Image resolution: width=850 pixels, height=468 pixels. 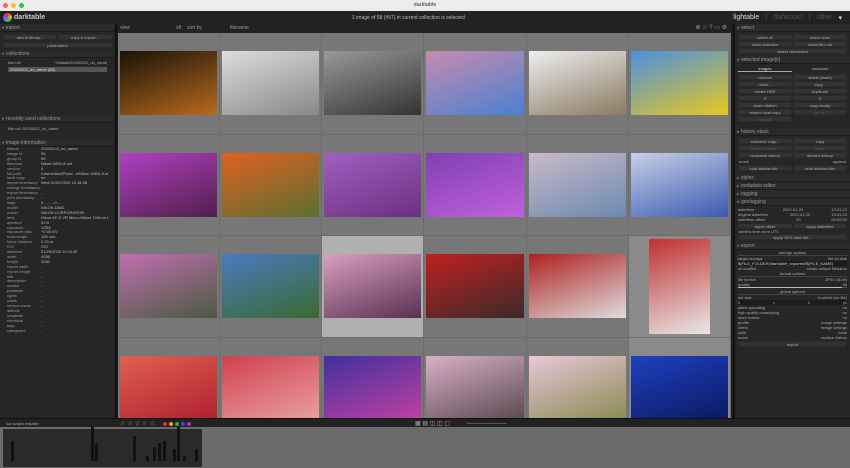 What do you see at coordinates (57, 143) in the screenshot?
I see `image-information-header: image information` at bounding box center [57, 143].